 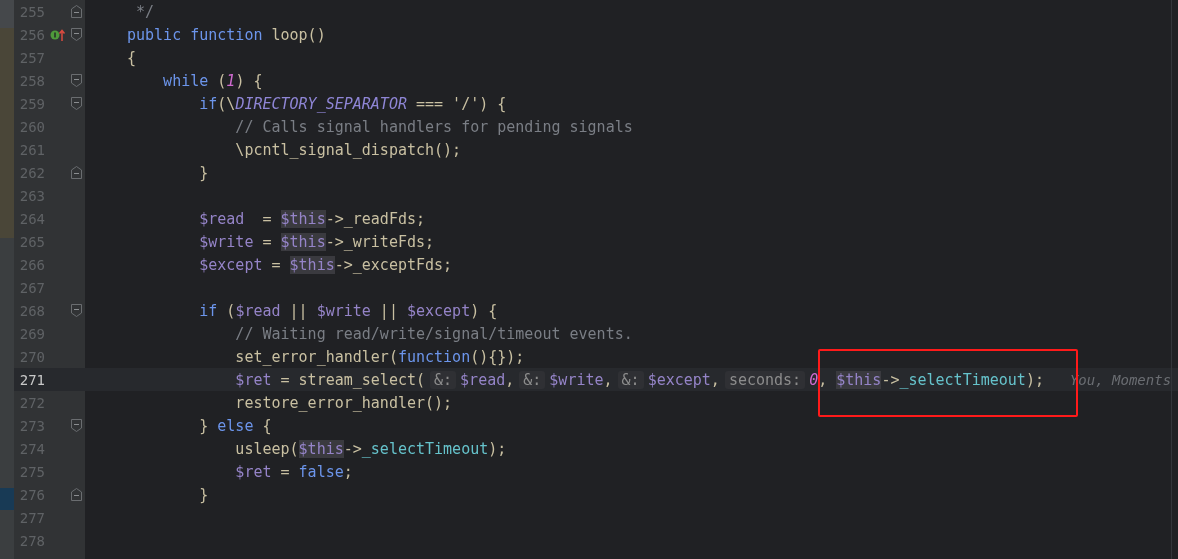 What do you see at coordinates (352, 379) in the screenshot?
I see `code-text: = stream_select(` at bounding box center [352, 379].